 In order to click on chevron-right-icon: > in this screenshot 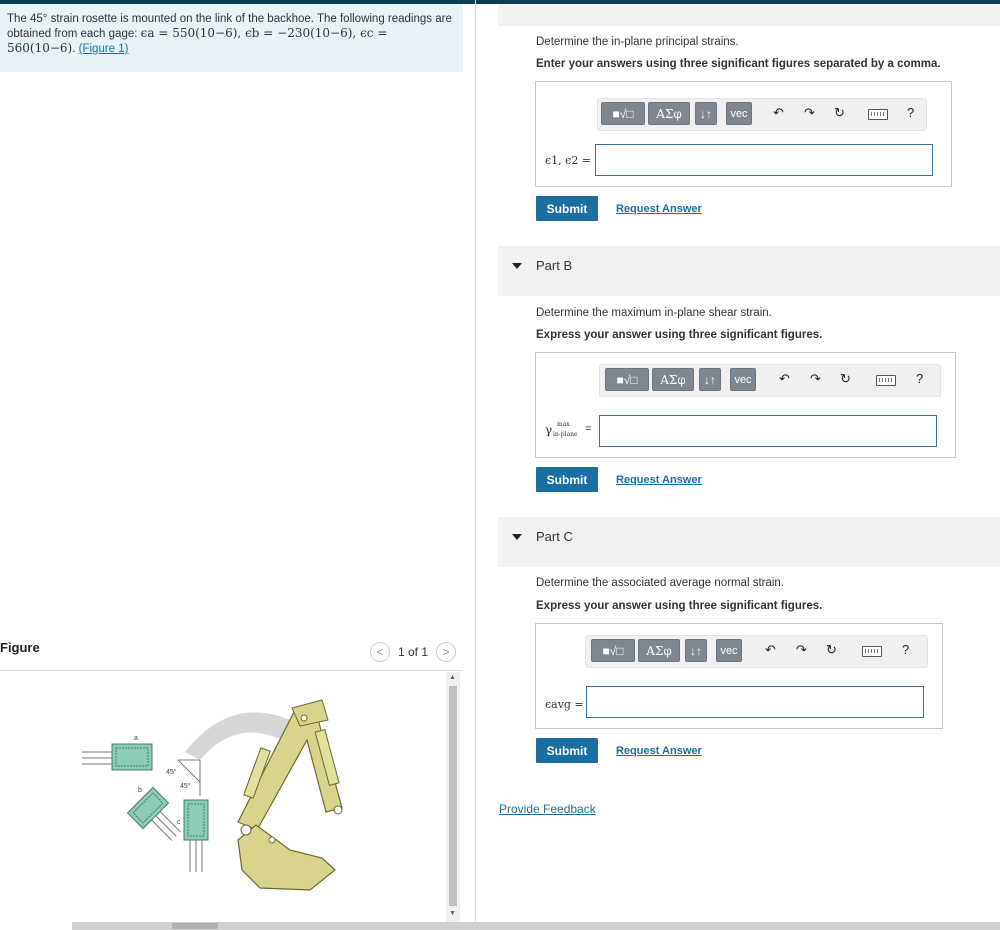, I will do `click(446, 652)`.